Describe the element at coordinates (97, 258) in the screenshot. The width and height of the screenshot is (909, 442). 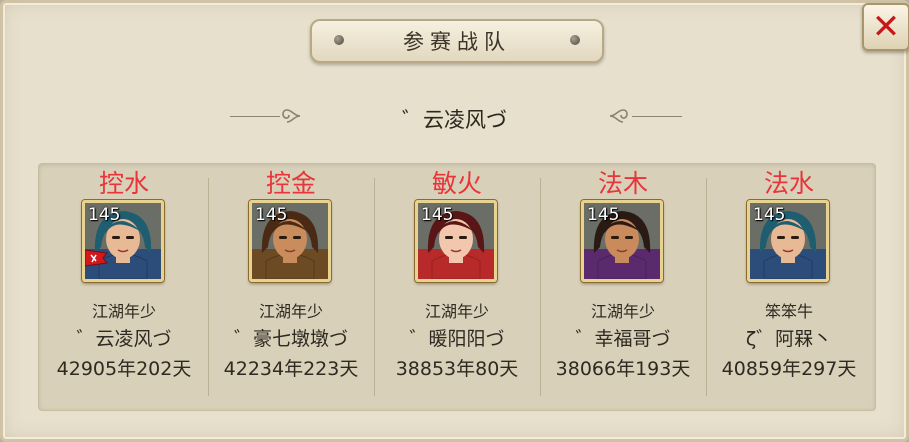
I see `captain-flag-icon` at that location.